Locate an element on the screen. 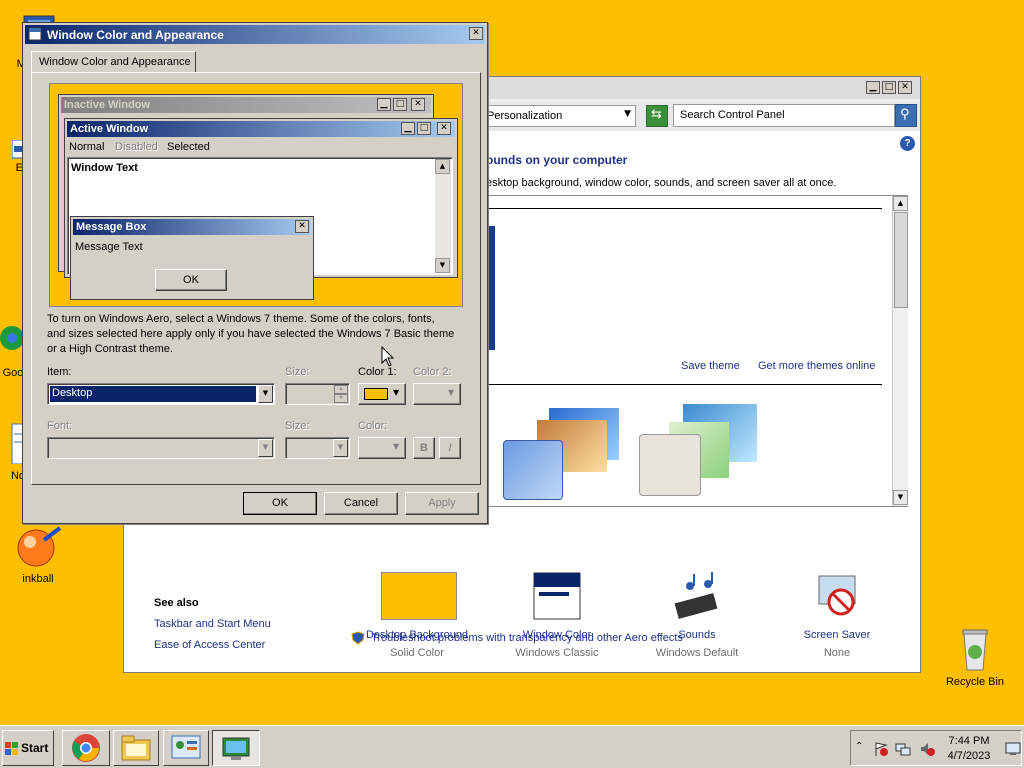 The image size is (1024, 768). inactive-window-title: Inactive Window is located at coordinates (246, 105).